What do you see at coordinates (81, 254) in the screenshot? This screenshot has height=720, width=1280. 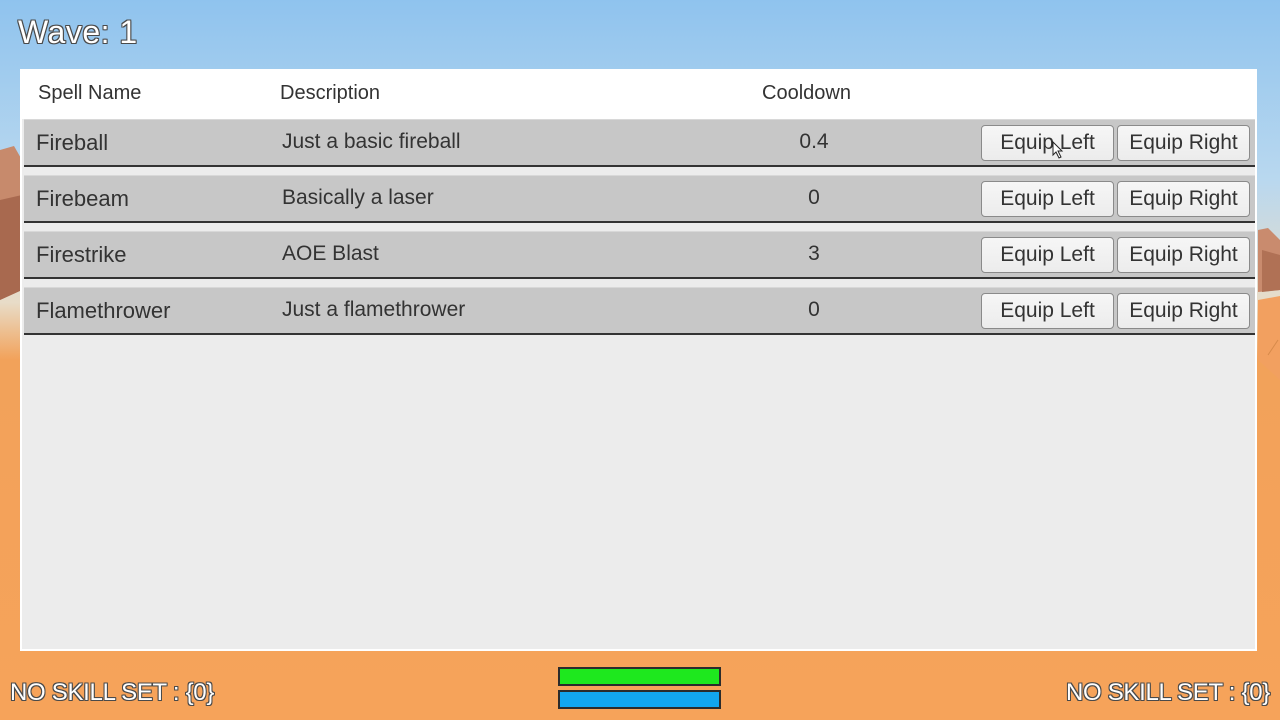 I see `spell-name: Firestrike` at bounding box center [81, 254].